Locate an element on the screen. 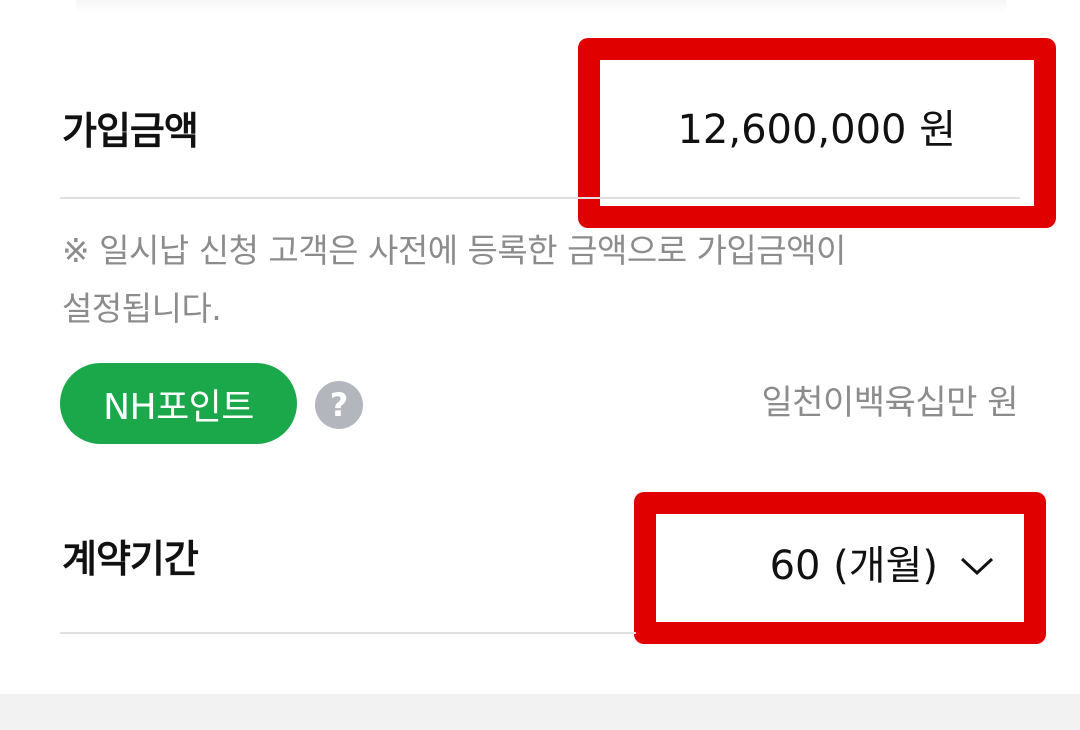 This screenshot has width=1080, height=730. amount-in-korean: 일천이백육십만 원 is located at coordinates (889, 403).